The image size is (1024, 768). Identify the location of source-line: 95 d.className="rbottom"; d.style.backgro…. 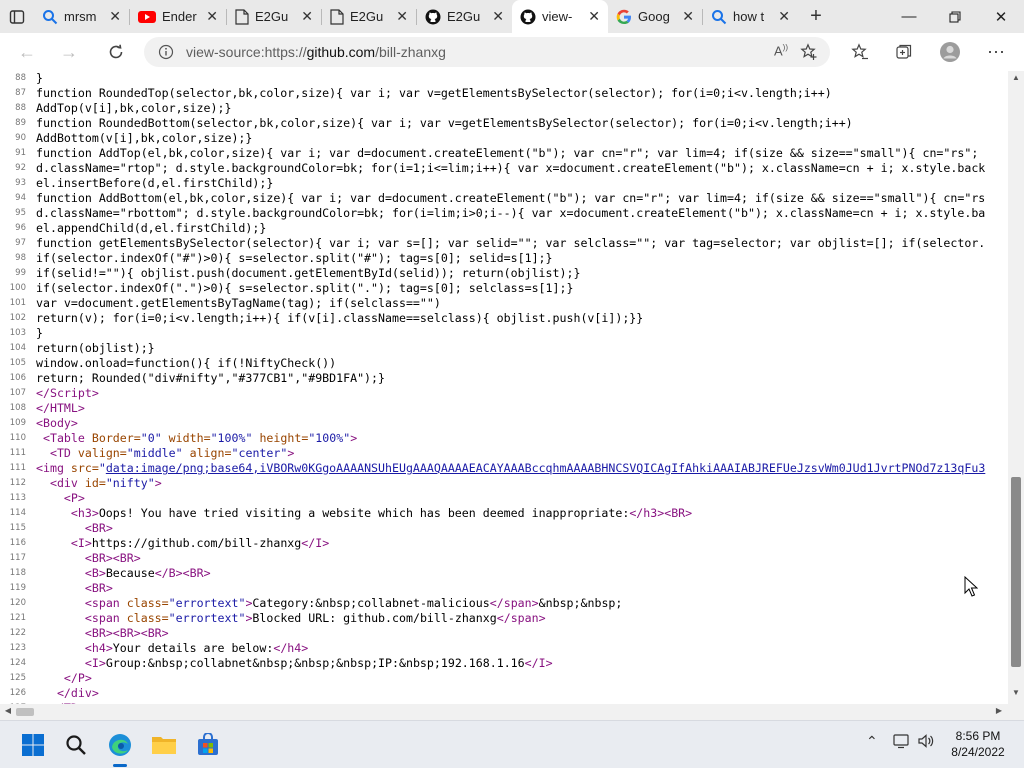
(504, 213).